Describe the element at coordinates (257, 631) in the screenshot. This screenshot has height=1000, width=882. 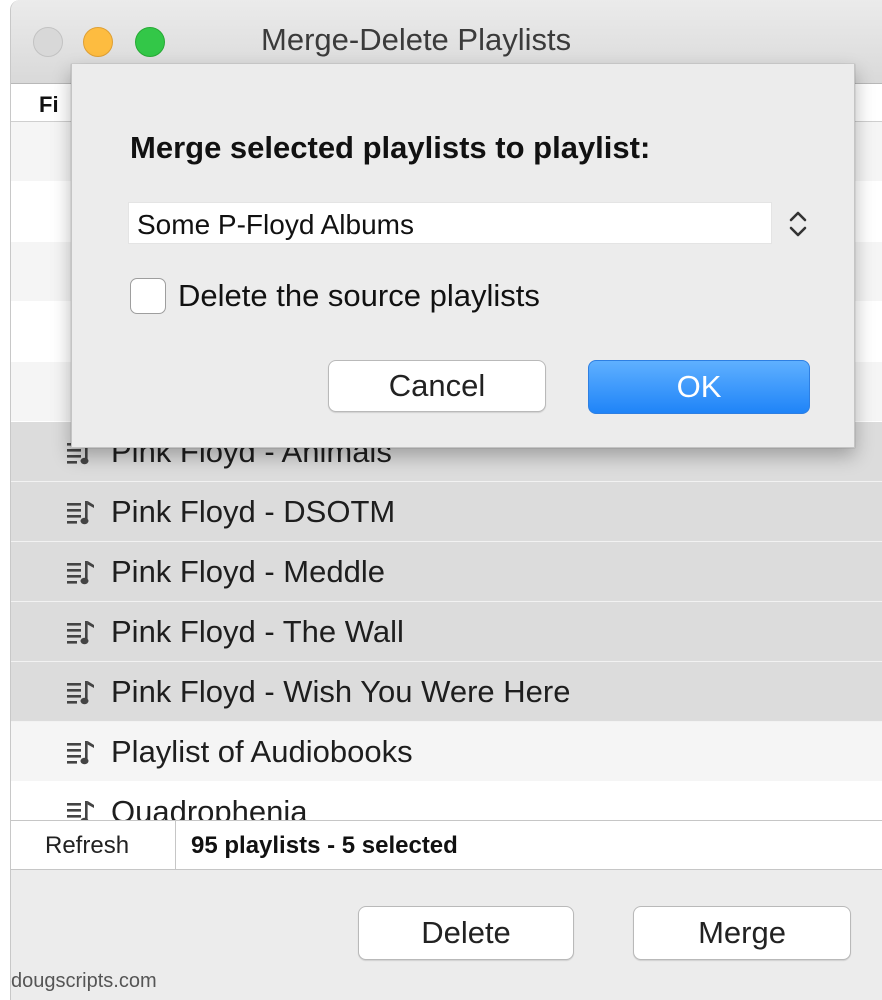
I see `playlist-name: Pink Floyd - The Wall` at that location.